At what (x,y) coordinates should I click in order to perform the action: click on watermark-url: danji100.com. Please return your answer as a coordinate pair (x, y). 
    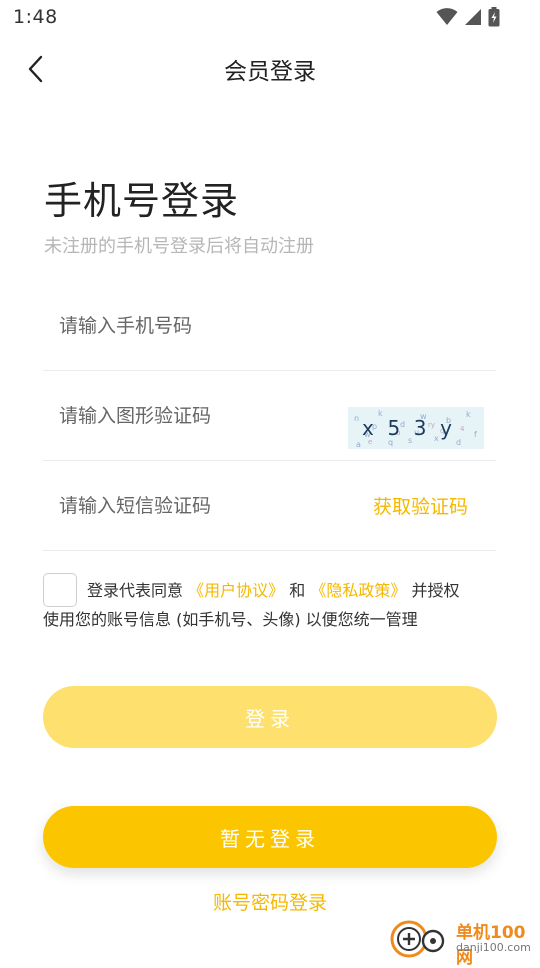
    Looking at the image, I should click on (493, 947).